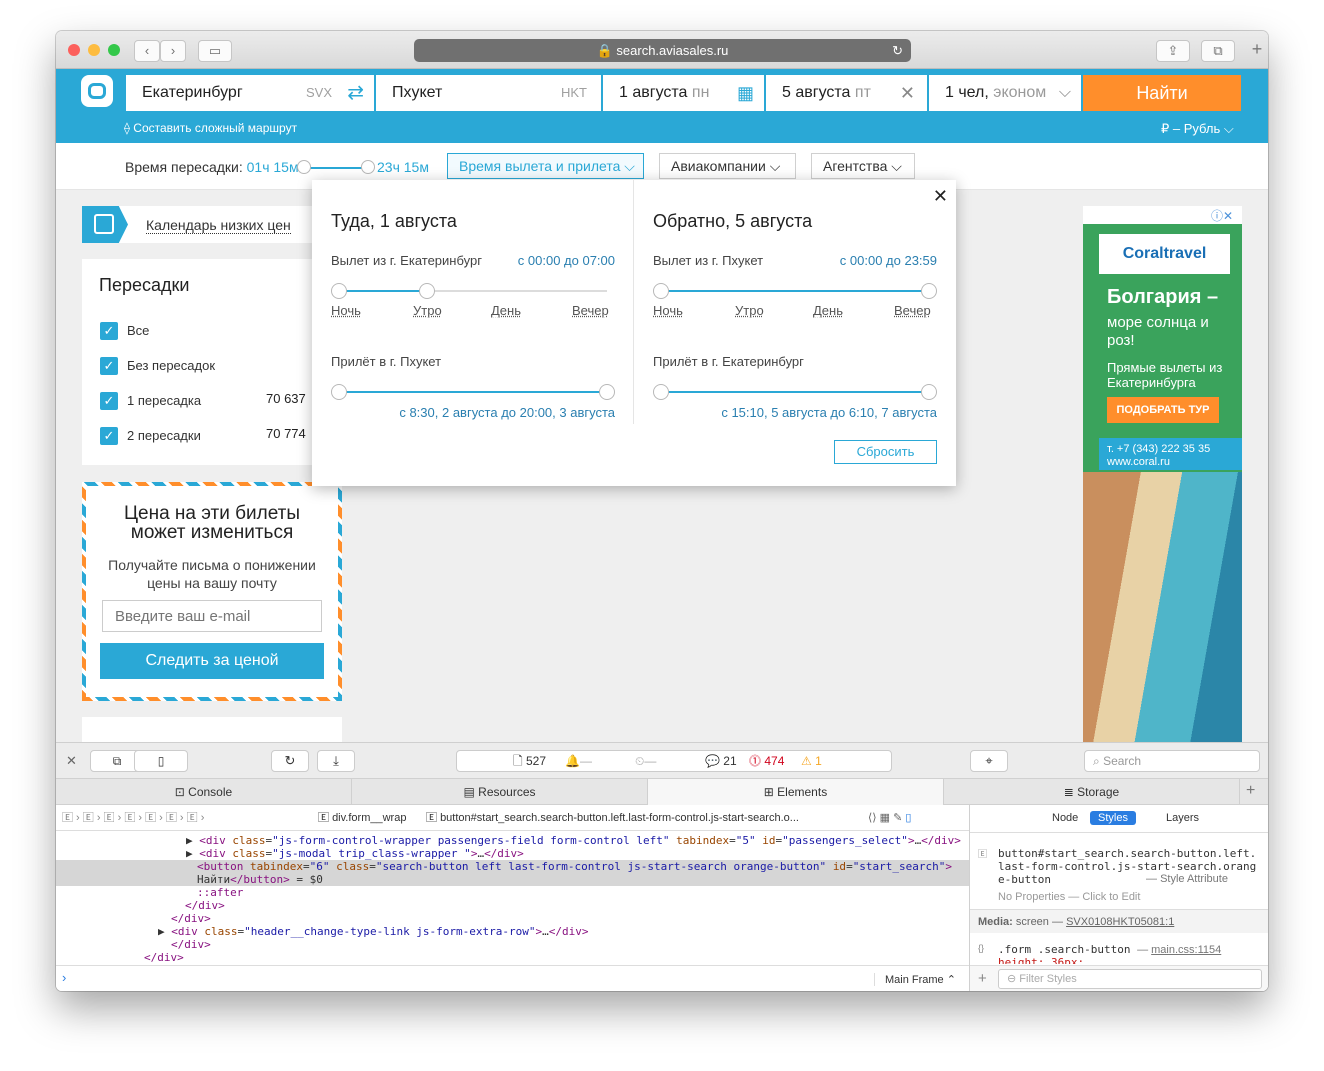 This screenshot has height=1071, width=1324. I want to click on media-source: SVX0108HKT05081:1, so click(1120, 922).